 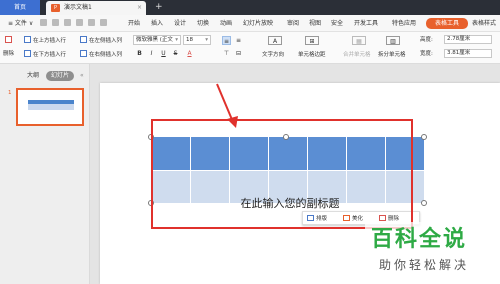 I want to click on width-value: 3.81厘米, so click(x=459, y=53).